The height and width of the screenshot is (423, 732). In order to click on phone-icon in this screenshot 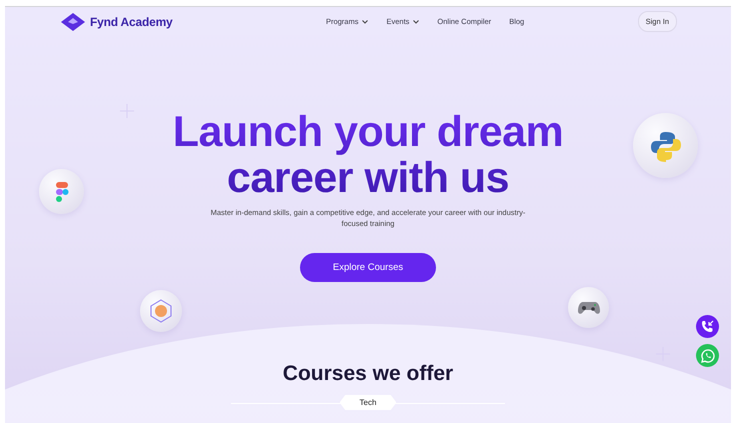, I will do `click(707, 326)`.